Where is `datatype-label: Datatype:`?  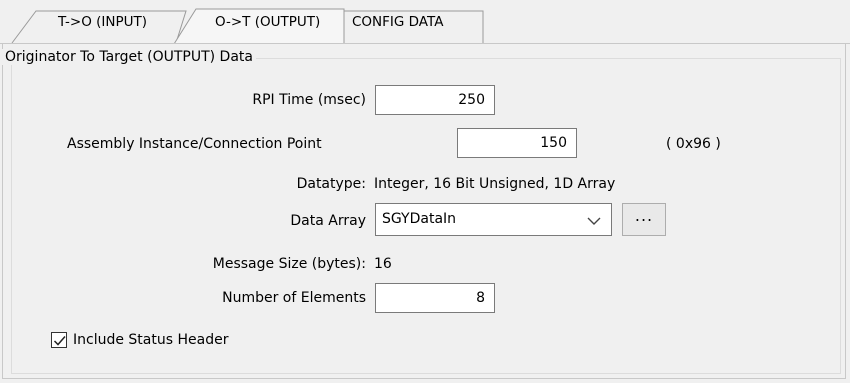
datatype-label: Datatype: is located at coordinates (331, 184).